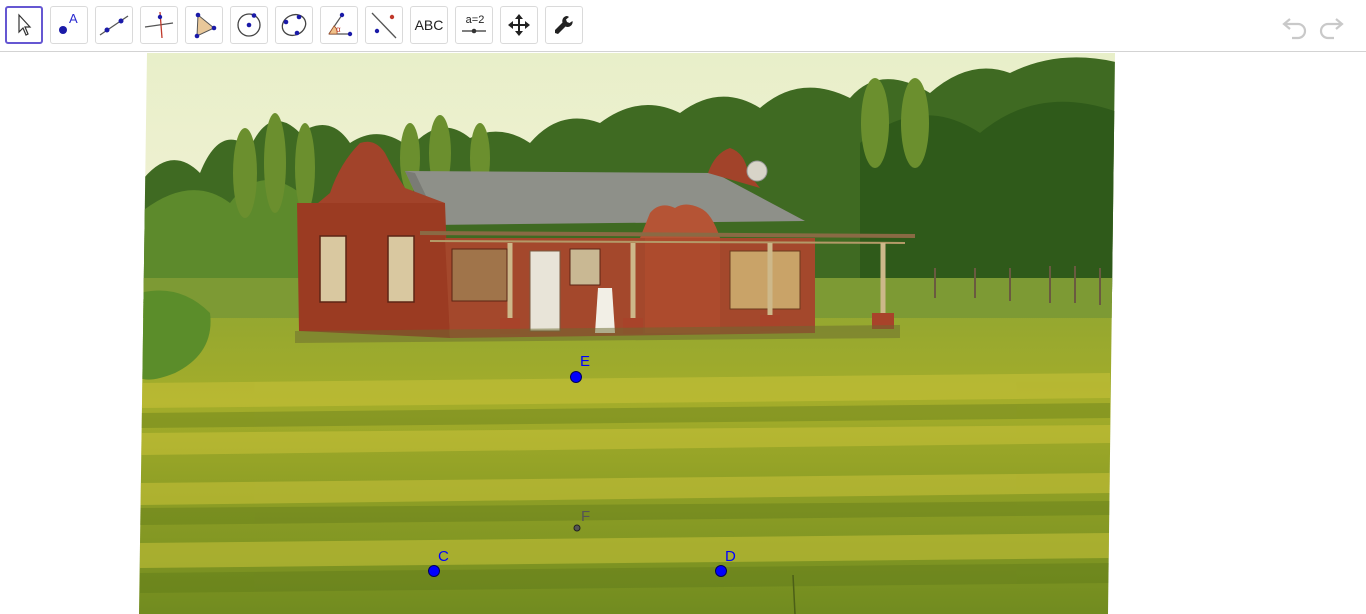 This screenshot has width=1366, height=614. I want to click on text-tool-label: ABC, so click(429, 25).